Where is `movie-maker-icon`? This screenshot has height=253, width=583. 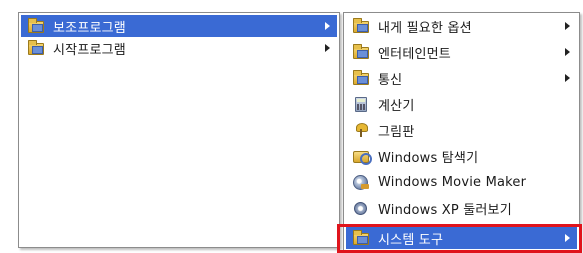
movie-maker-icon is located at coordinates (361, 182).